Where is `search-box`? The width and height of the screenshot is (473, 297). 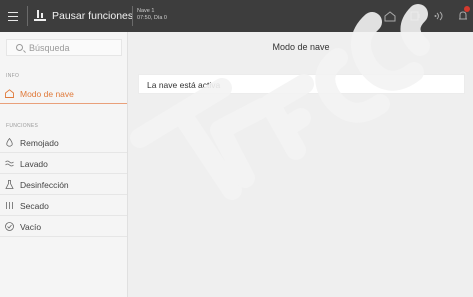
search-box is located at coordinates (64, 47).